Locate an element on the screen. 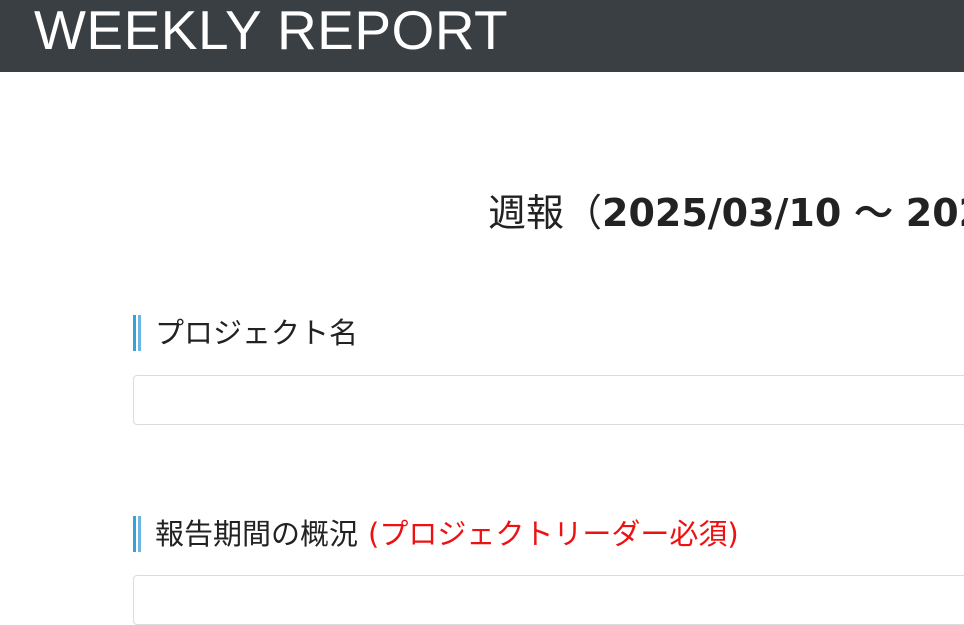 The height and width of the screenshot is (625, 964). page-title: 週報（2025/03/10 ～ 202 is located at coordinates (726, 213).